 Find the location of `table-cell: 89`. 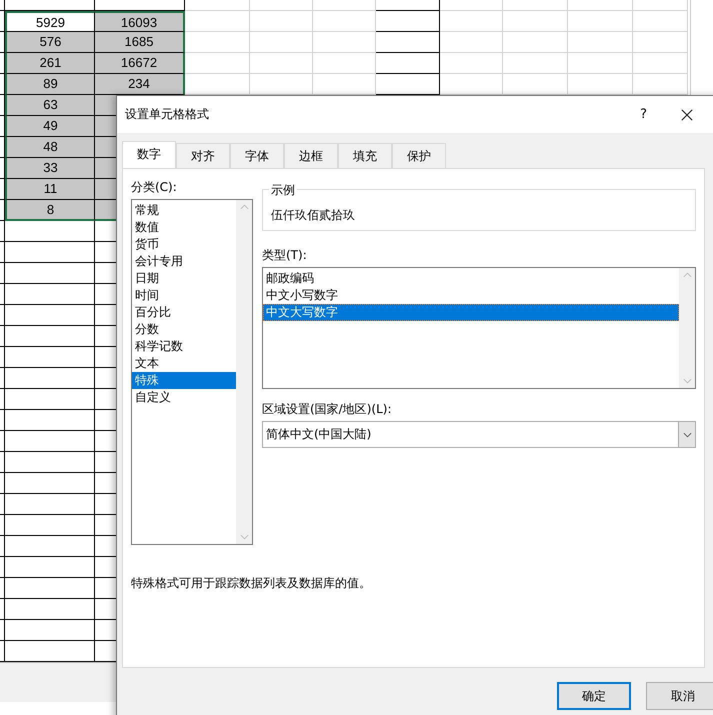

table-cell: 89 is located at coordinates (50, 84).